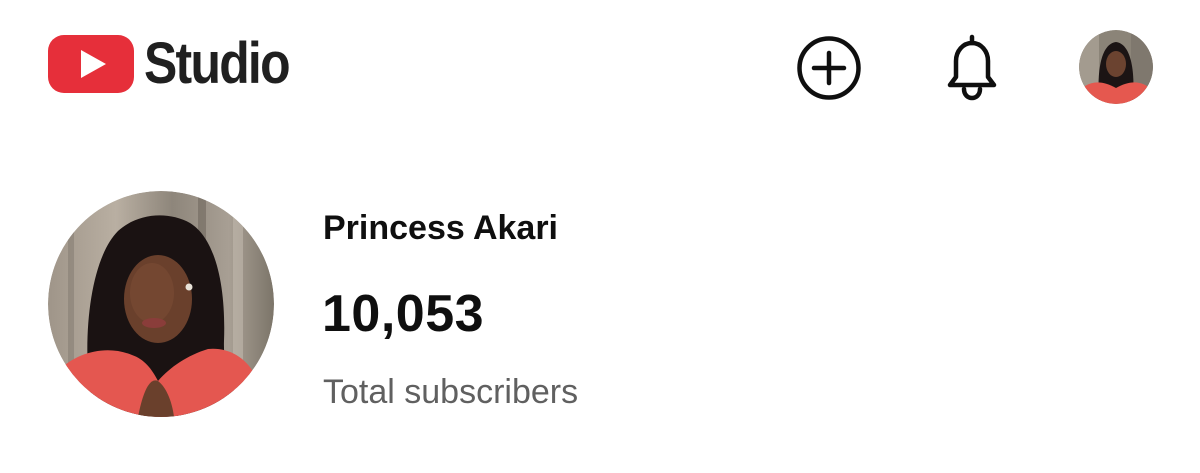  I want to click on account-avatar, so click(1116, 67).